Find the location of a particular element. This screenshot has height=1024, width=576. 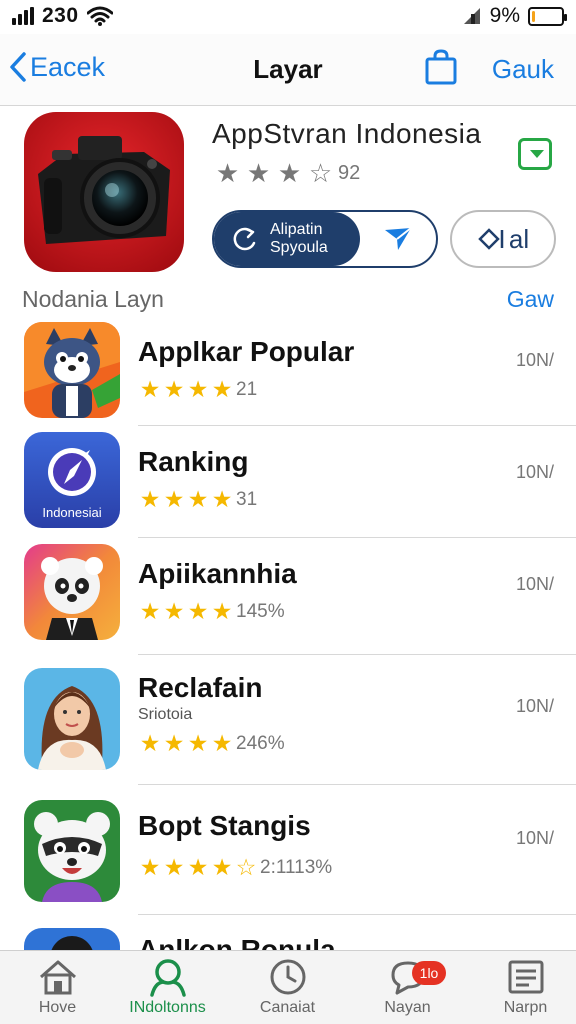

tab-indoltonns: INdoltonns is located at coordinates (167, 987).